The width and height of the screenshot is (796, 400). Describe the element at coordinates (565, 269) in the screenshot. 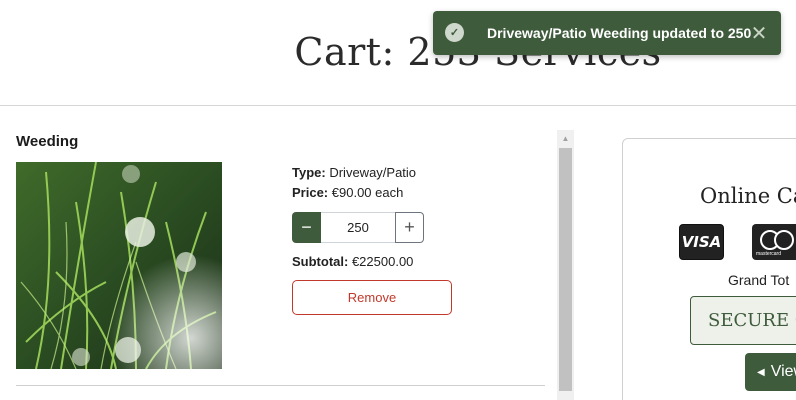

I see `scroll-thumb` at that location.